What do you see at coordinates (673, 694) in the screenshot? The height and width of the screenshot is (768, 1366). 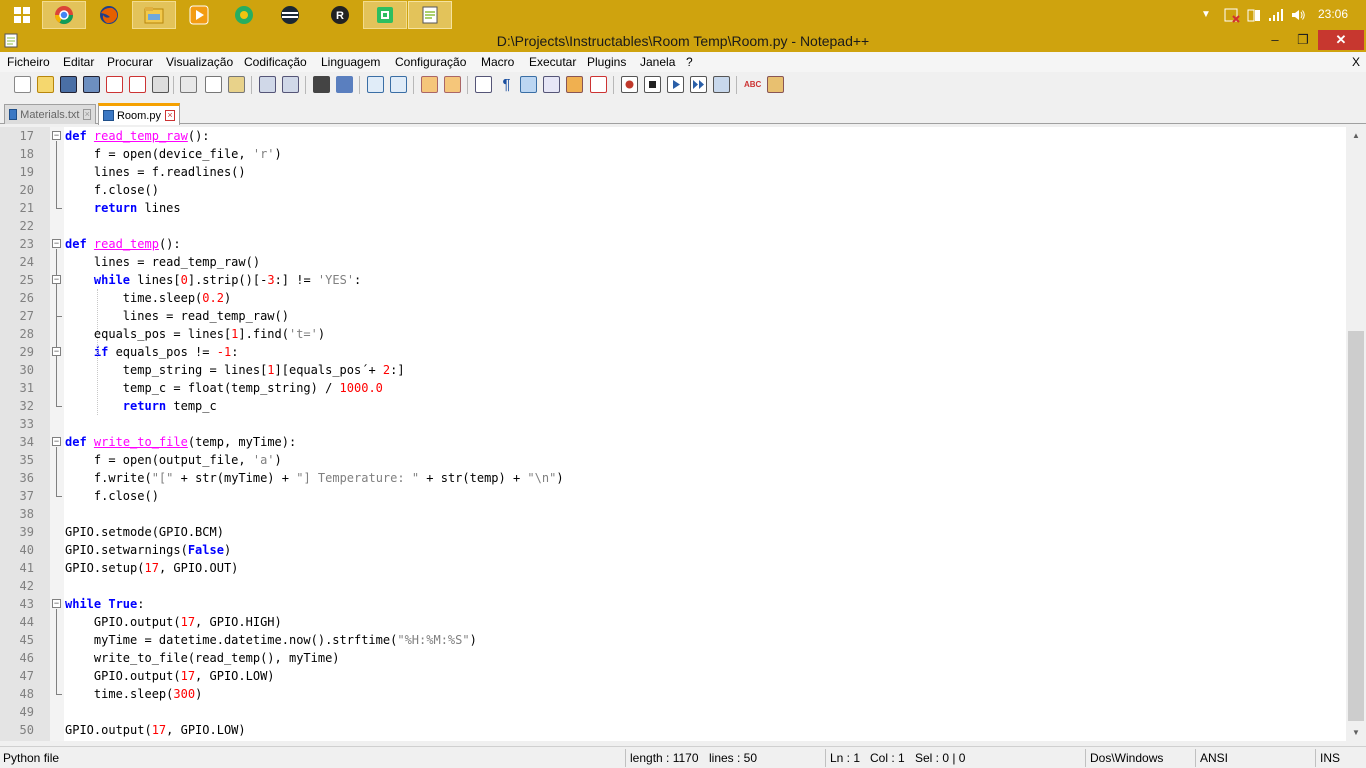 I see `code-line: 48 time.sleep(300)` at bounding box center [673, 694].